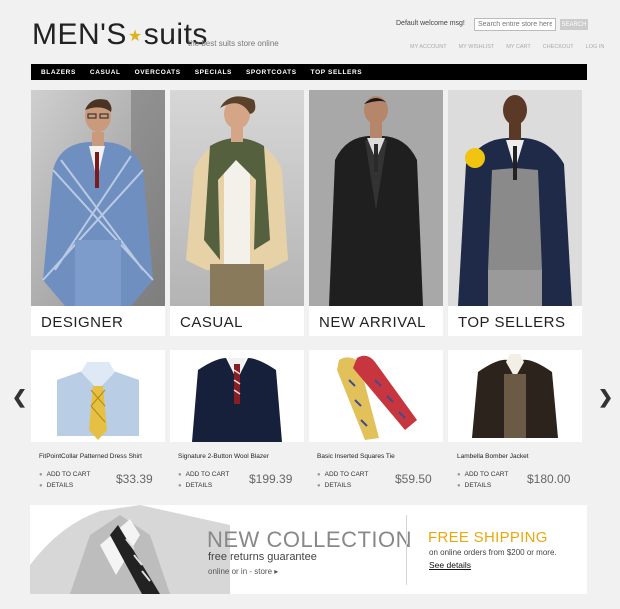 The image size is (620, 609). Describe the element at coordinates (515, 198) in the screenshot. I see `top-sellers-photo` at that location.